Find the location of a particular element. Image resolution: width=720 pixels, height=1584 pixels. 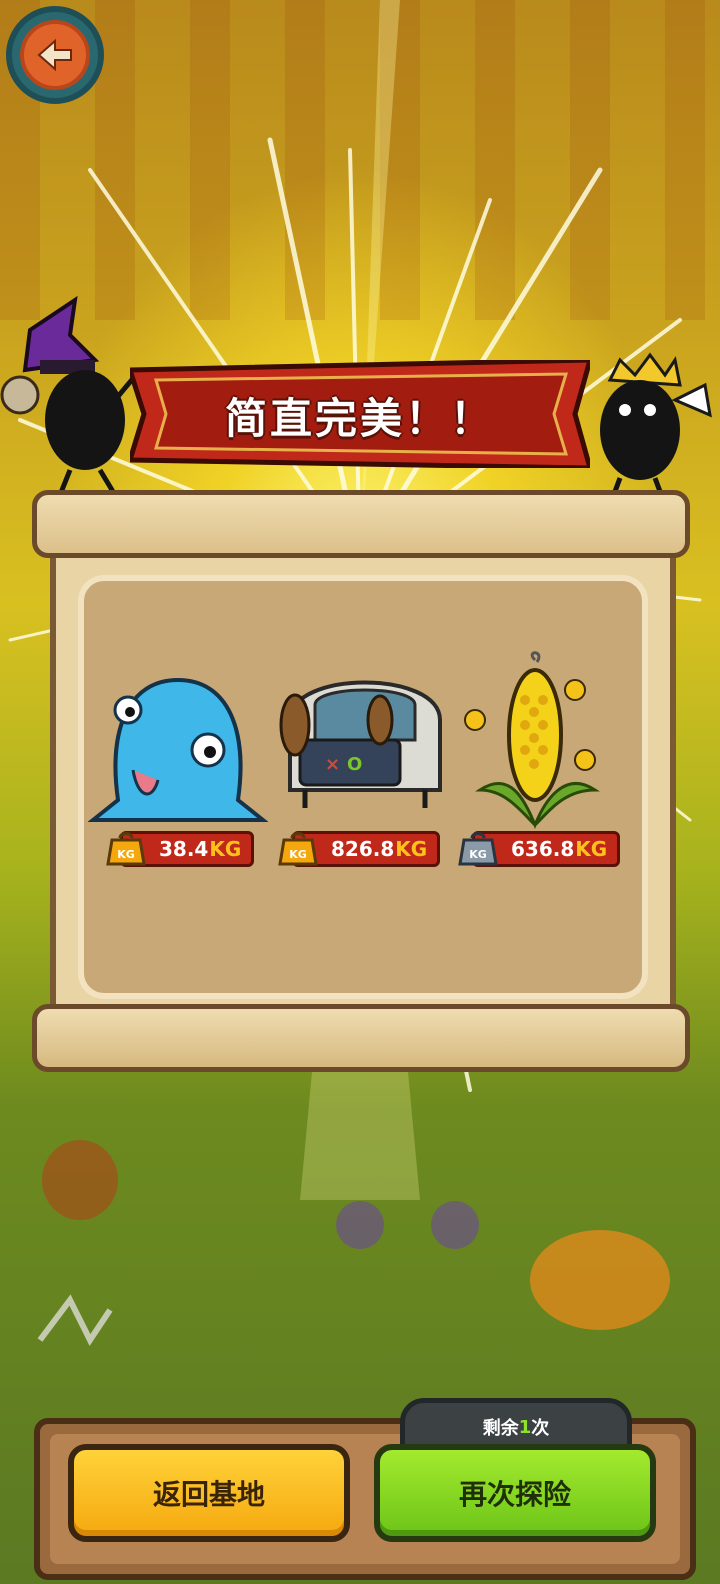

back-button is located at coordinates (55, 55).